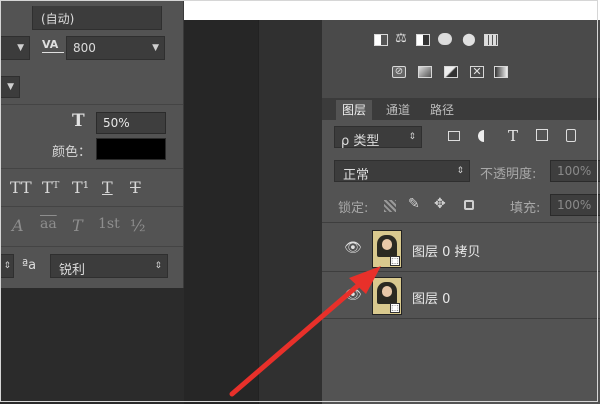 The width and height of the screenshot is (600, 404). What do you see at coordinates (501, 72) in the screenshot?
I see `gradient-map-icon` at bounding box center [501, 72].